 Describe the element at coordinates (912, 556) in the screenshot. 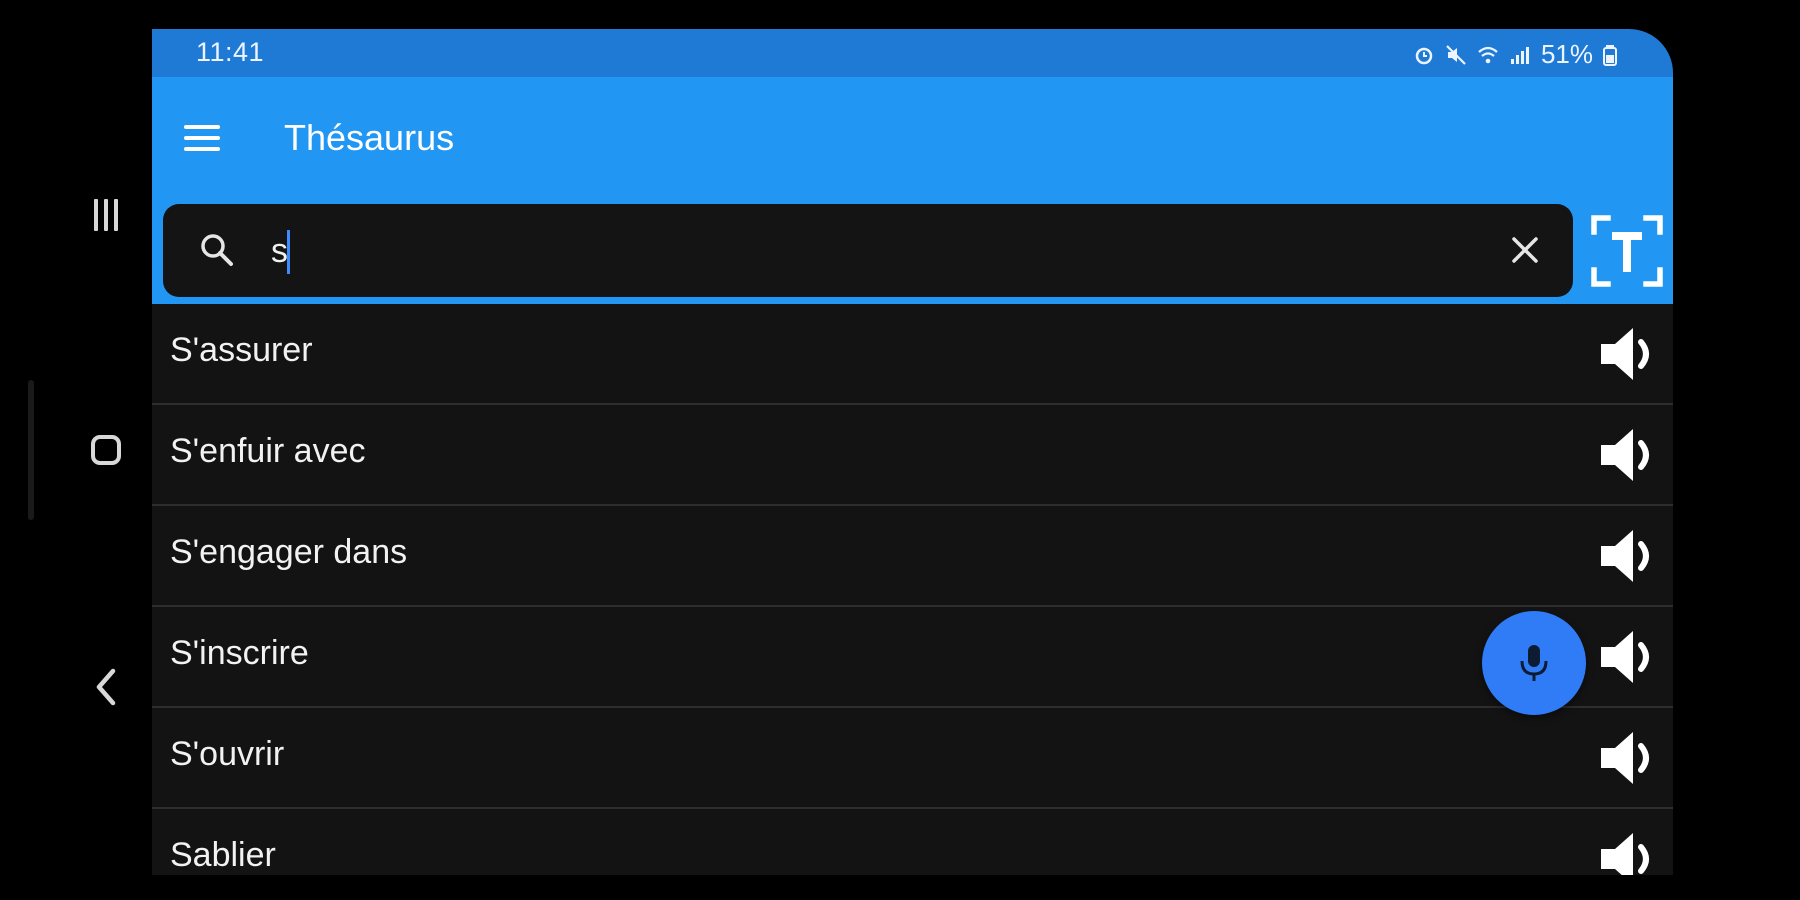

I see `list-item: S'engager dans` at that location.